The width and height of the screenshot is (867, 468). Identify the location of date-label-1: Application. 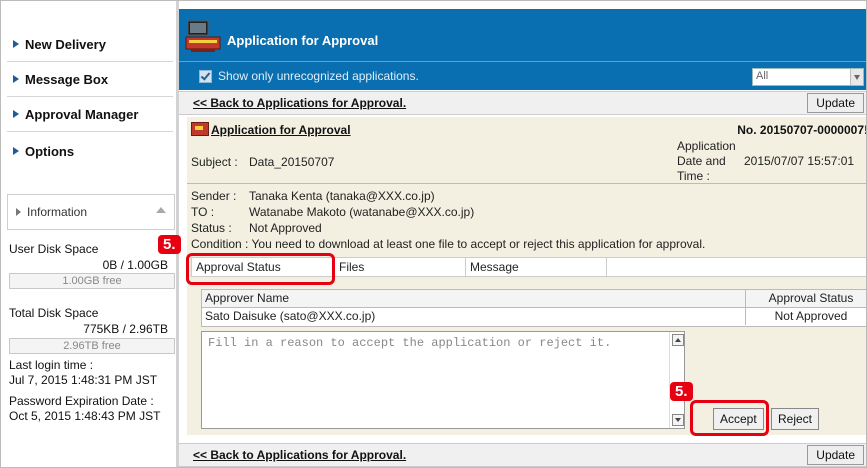
(706, 146).